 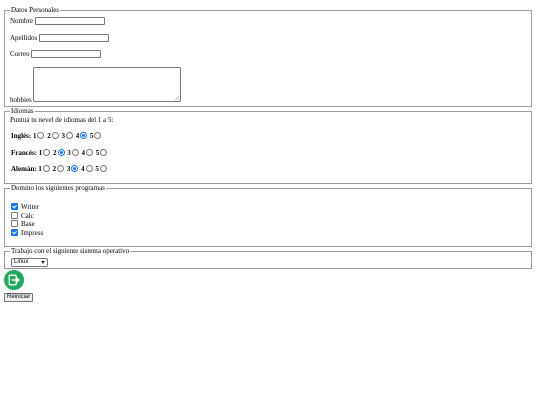 I want to click on language-label: Francés:, so click(x=24, y=153).